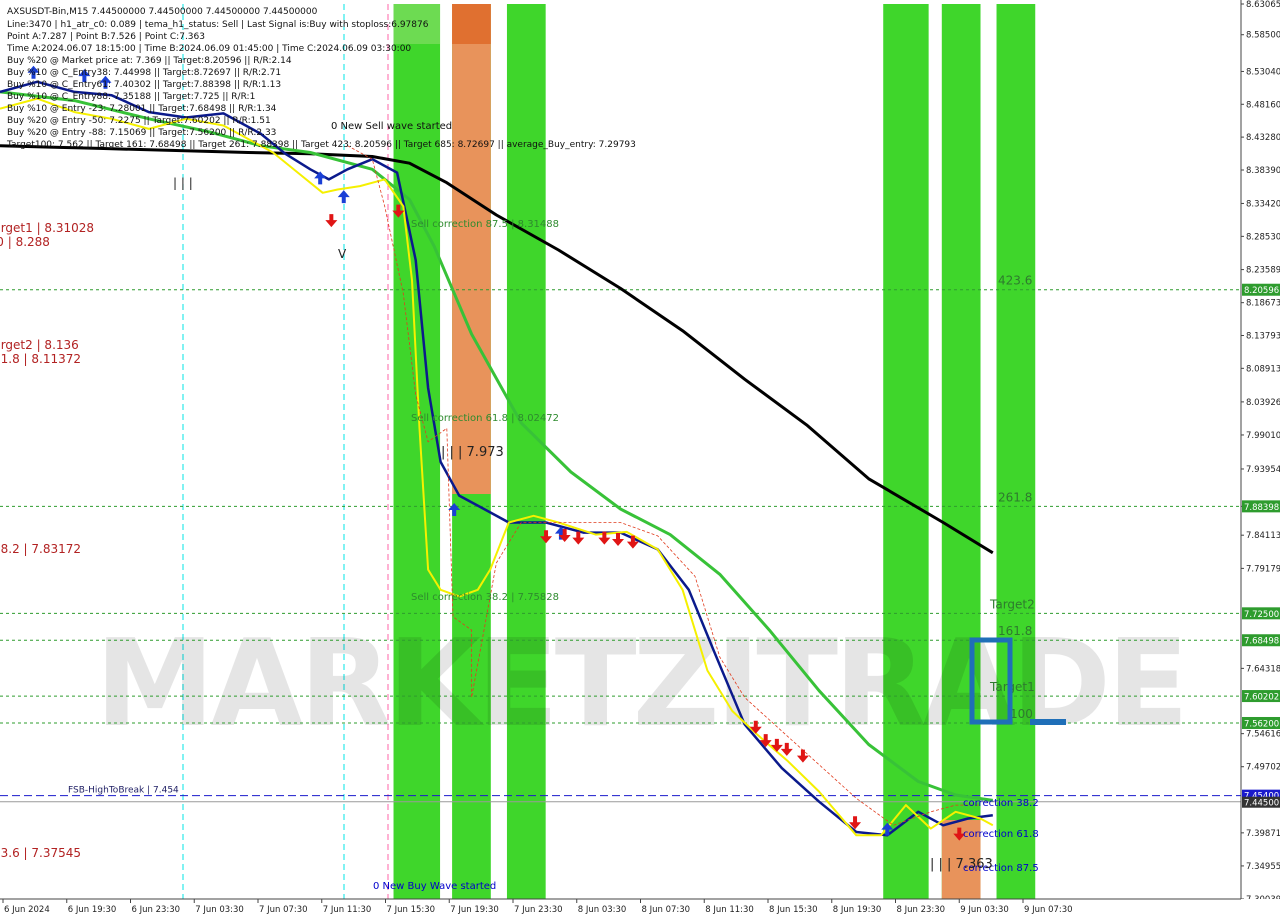 This screenshot has width=1280, height=924. I want to click on annotation-point-c: | | | 7.363, so click(961, 864).